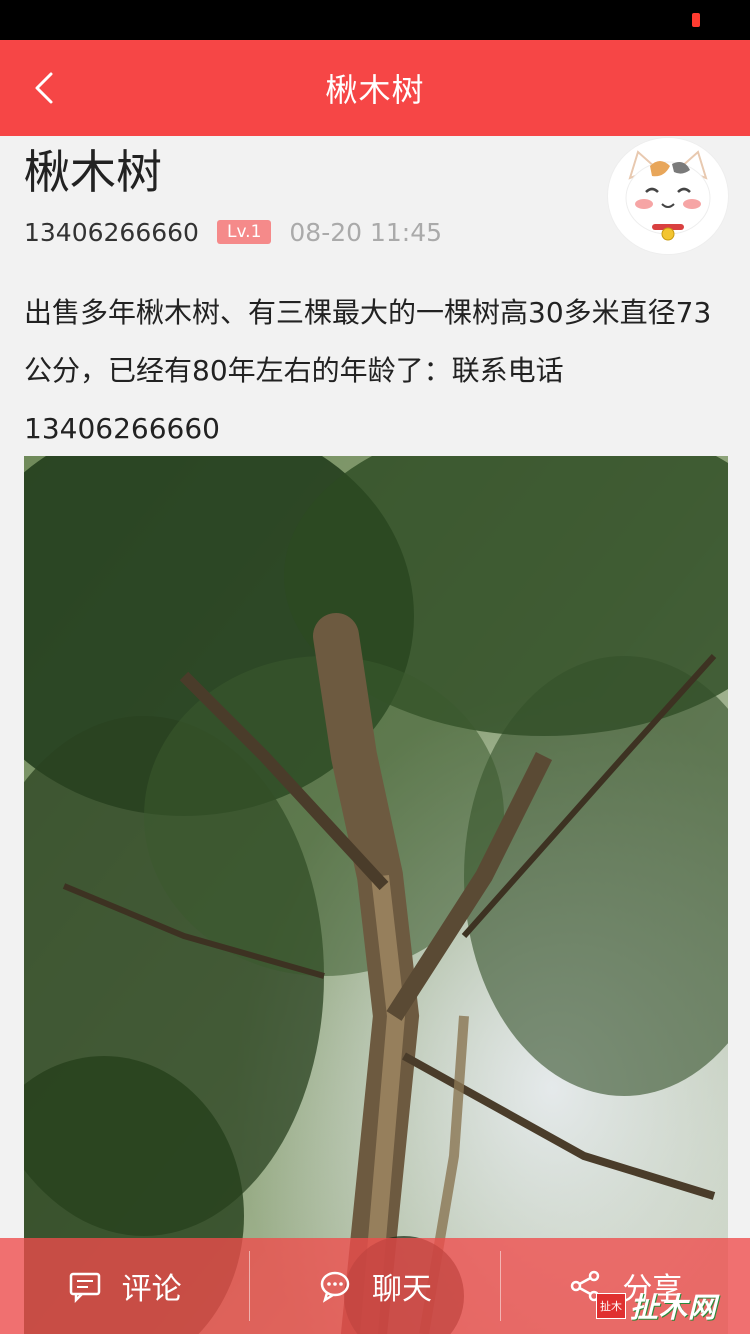 The height and width of the screenshot is (1334, 750). I want to click on battery-icon, so click(696, 20).